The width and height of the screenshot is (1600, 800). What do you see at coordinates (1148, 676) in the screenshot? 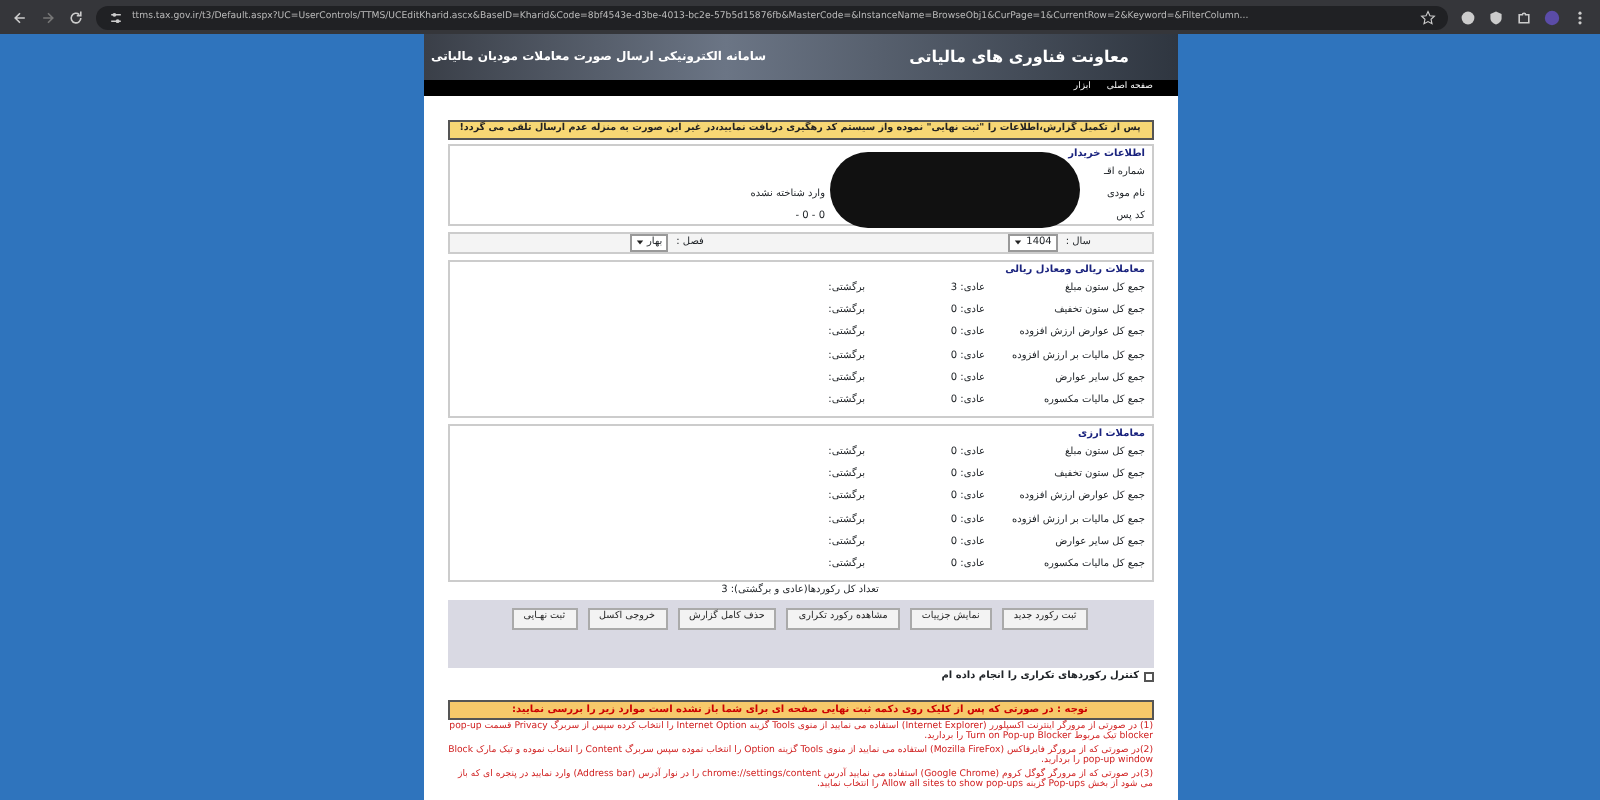
I see `checkbox` at bounding box center [1148, 676].